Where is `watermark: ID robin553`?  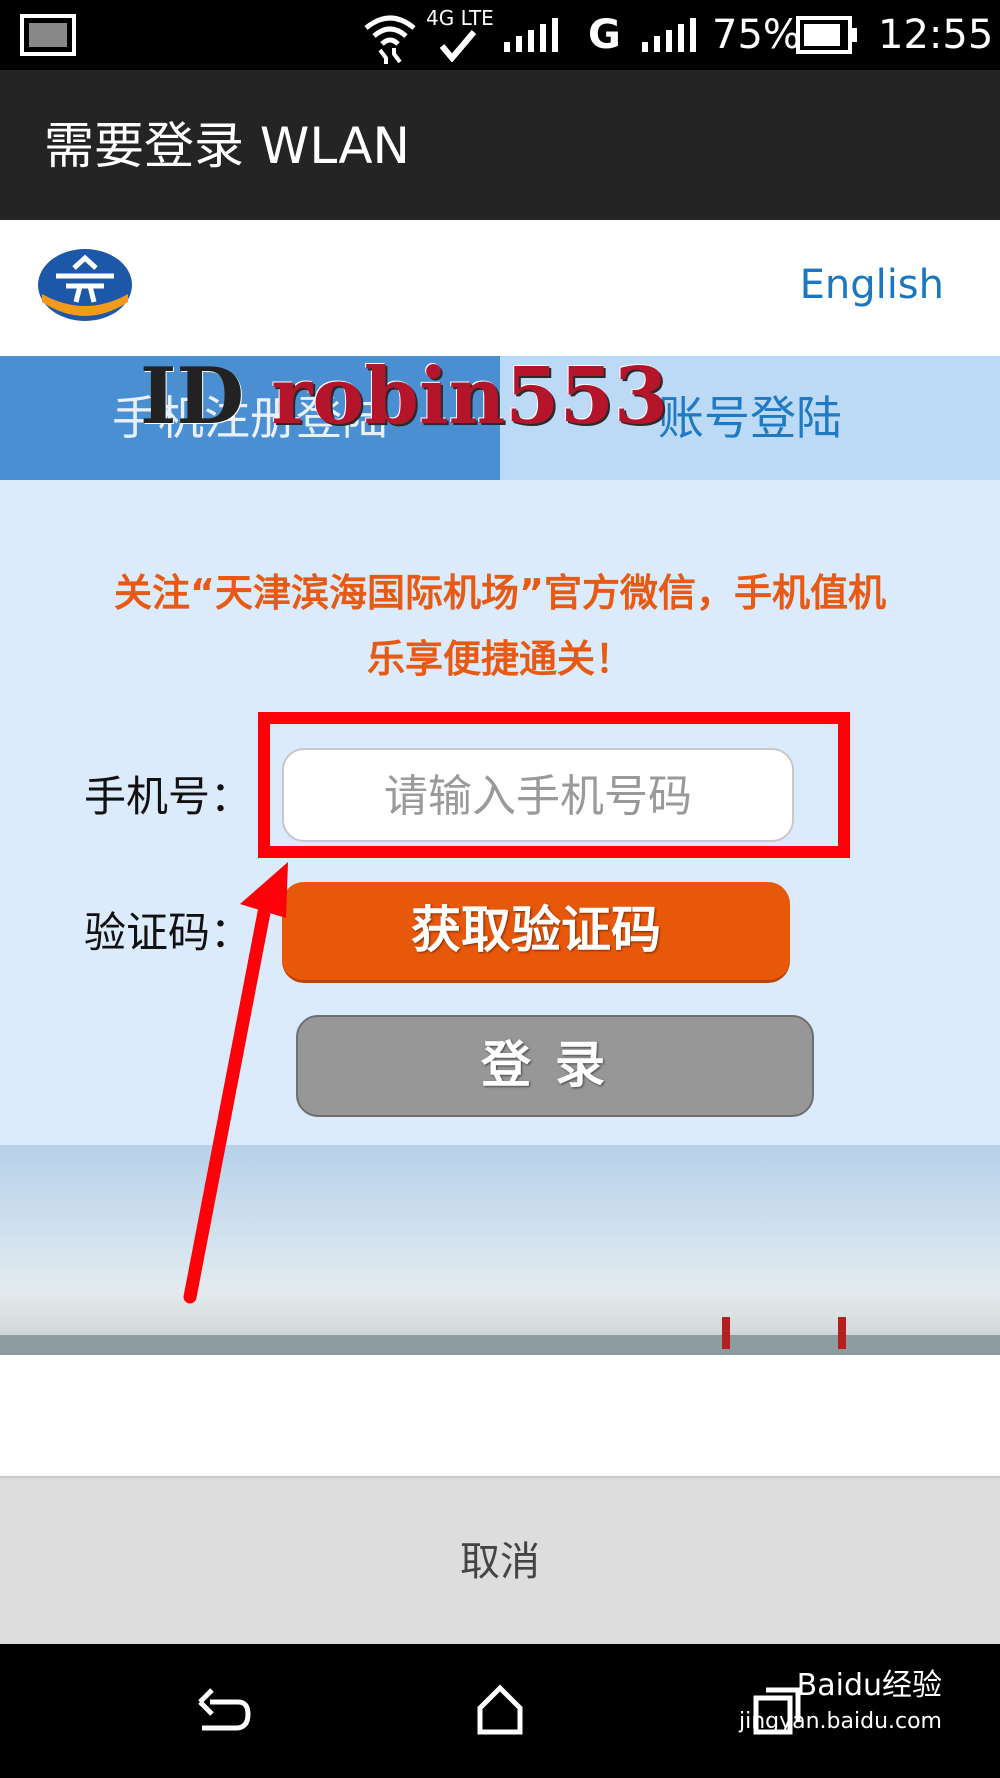
watermark: ID robin553 is located at coordinates (404, 397).